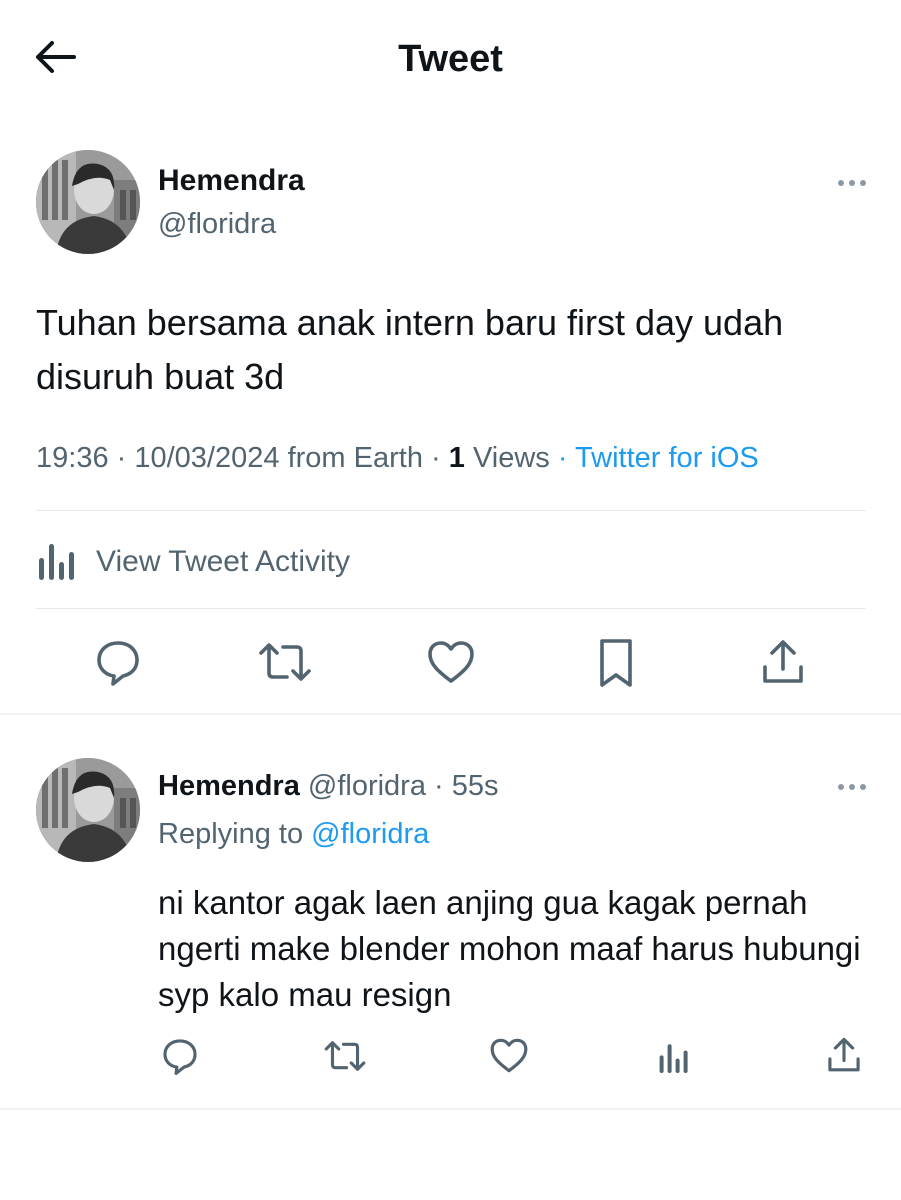  Describe the element at coordinates (370, 834) in the screenshot. I see `mention-link: @floridra` at that location.